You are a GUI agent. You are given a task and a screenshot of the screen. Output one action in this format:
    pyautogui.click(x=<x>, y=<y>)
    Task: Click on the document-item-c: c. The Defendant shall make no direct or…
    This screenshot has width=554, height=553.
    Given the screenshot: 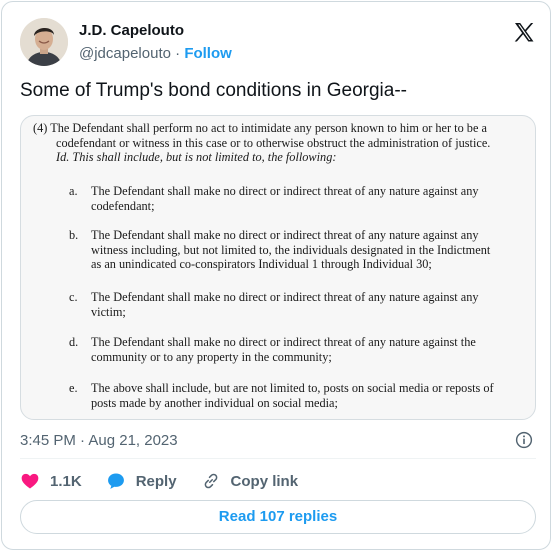 What is the action you would take?
    pyautogui.click(x=295, y=304)
    